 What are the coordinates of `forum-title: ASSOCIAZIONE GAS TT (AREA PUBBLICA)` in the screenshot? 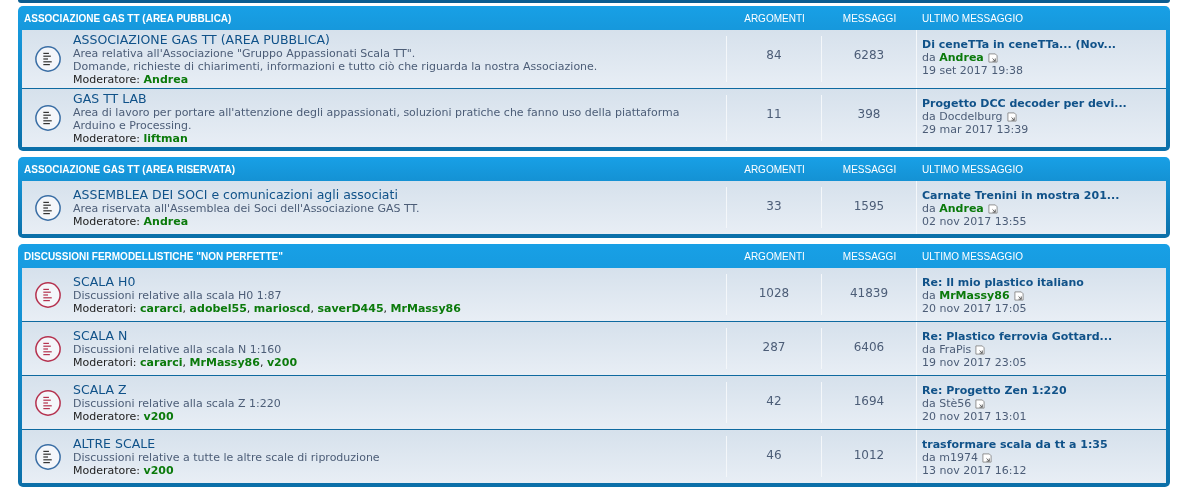 It's located at (335, 39).